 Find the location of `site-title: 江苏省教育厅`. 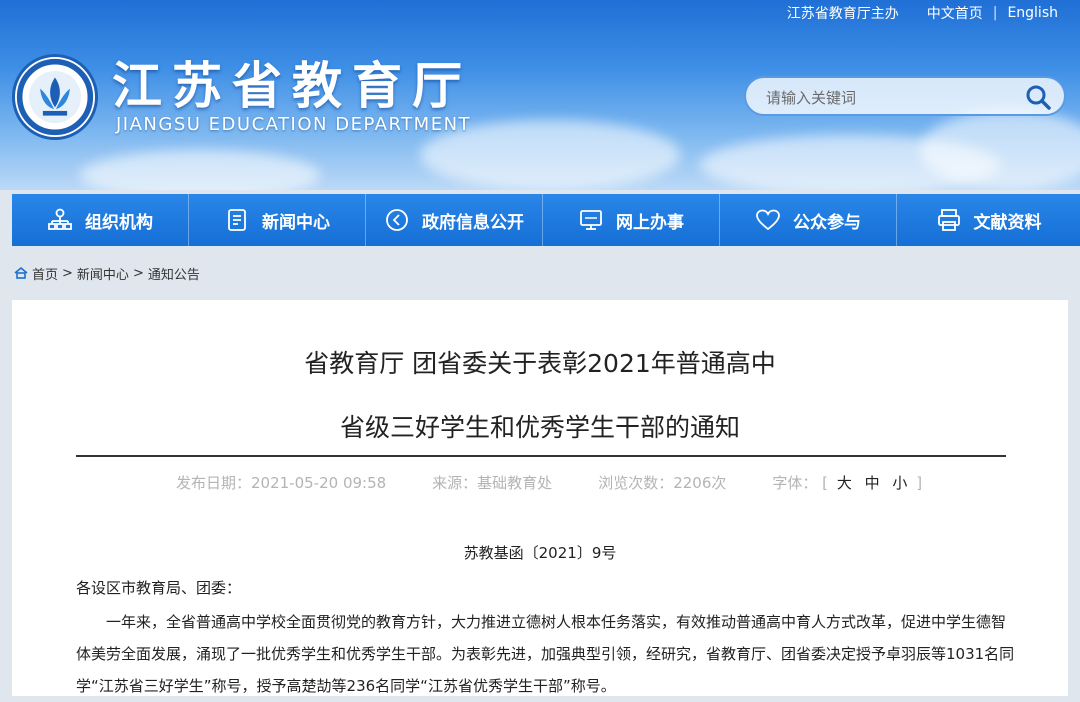

site-title: 江苏省教育厅 is located at coordinates (292, 86).